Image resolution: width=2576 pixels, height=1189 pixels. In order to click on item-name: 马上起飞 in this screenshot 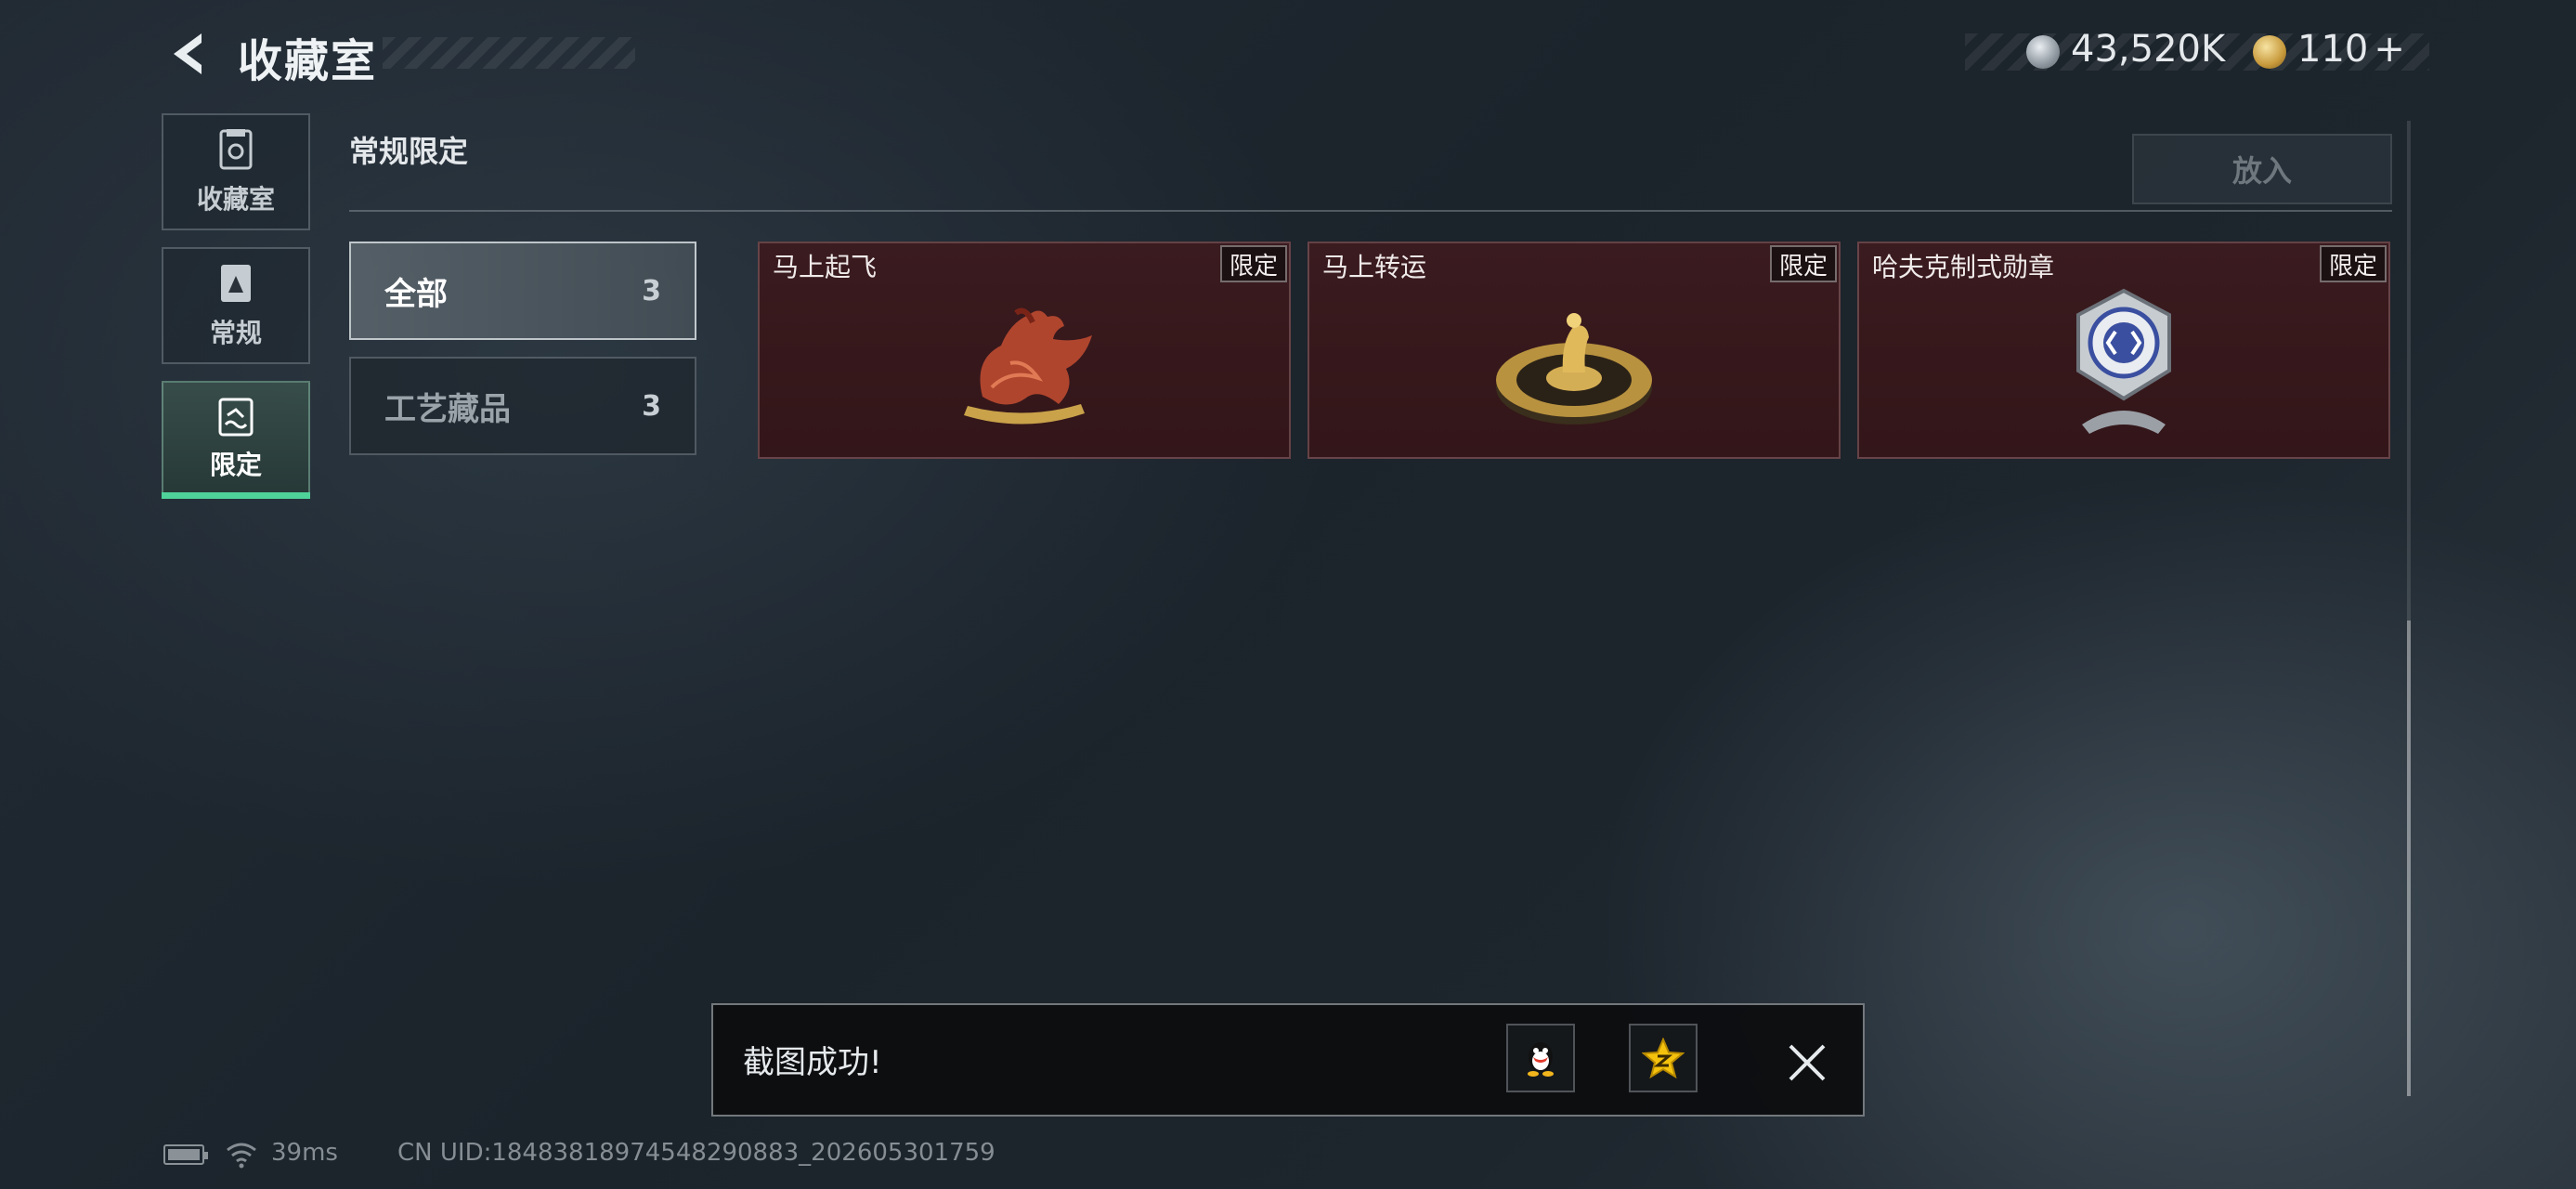, I will do `click(825, 267)`.